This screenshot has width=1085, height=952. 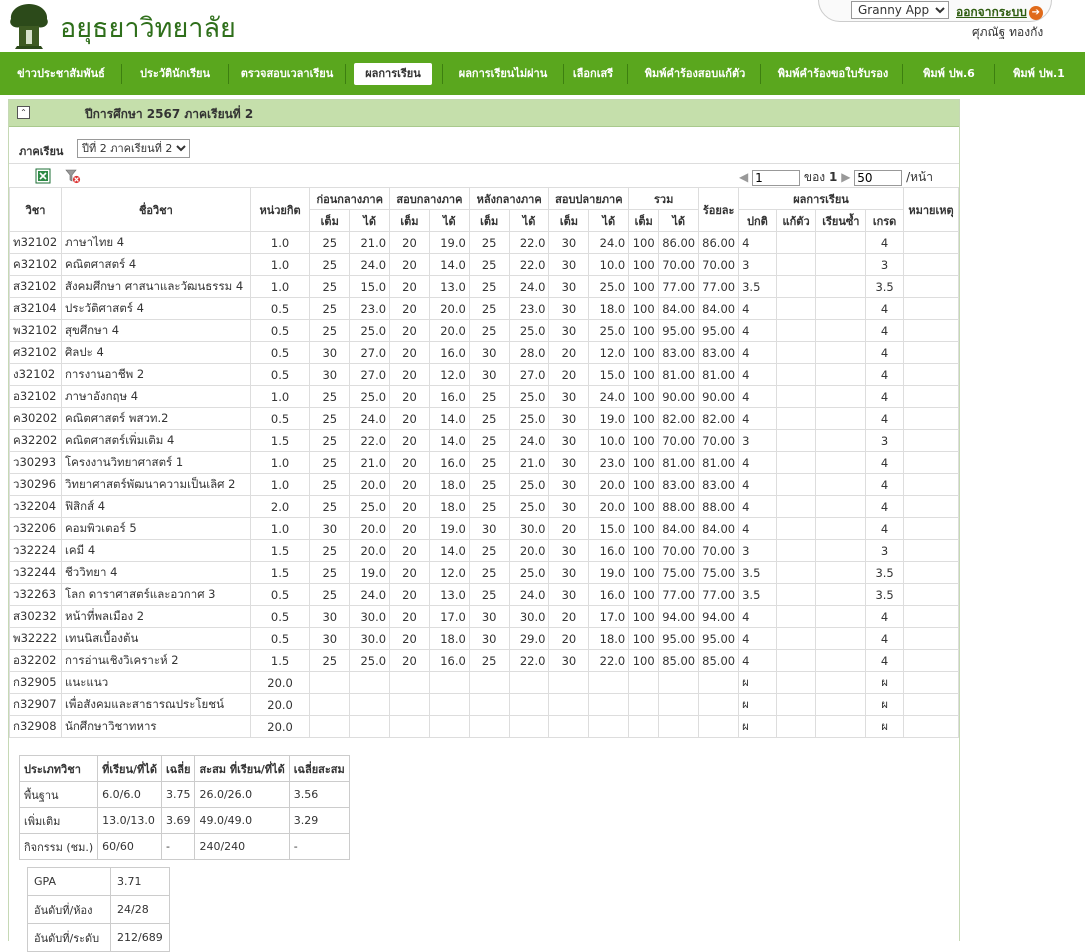 What do you see at coordinates (242, 820) in the screenshot?
I see `summary-cell: 49.0/49.0` at bounding box center [242, 820].